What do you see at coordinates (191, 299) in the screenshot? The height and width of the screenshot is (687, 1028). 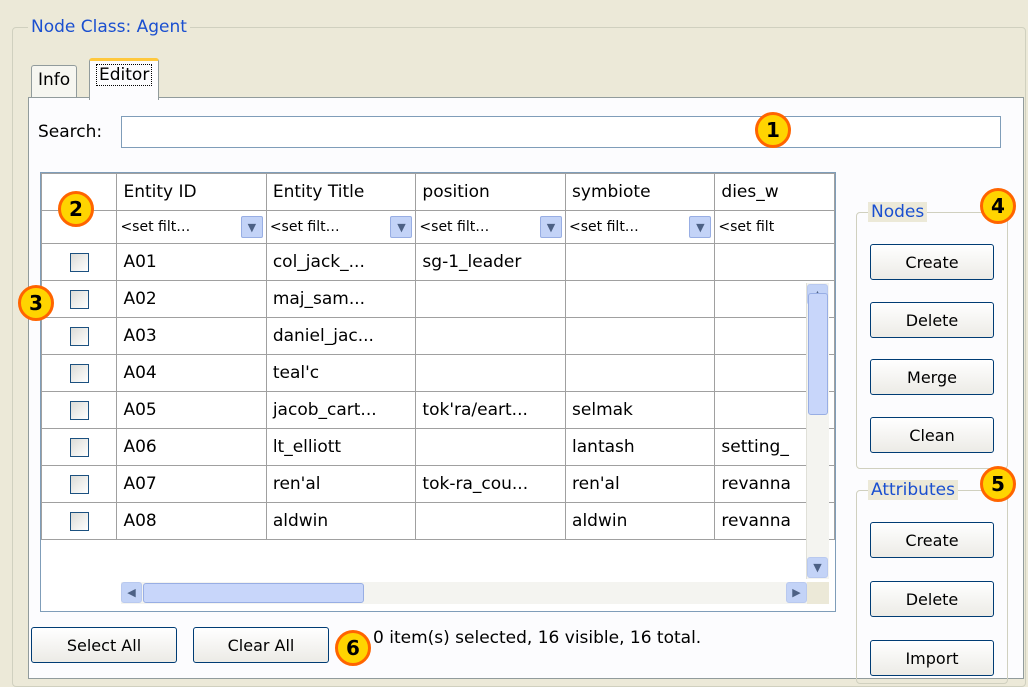 I see `table-cell: A02` at bounding box center [191, 299].